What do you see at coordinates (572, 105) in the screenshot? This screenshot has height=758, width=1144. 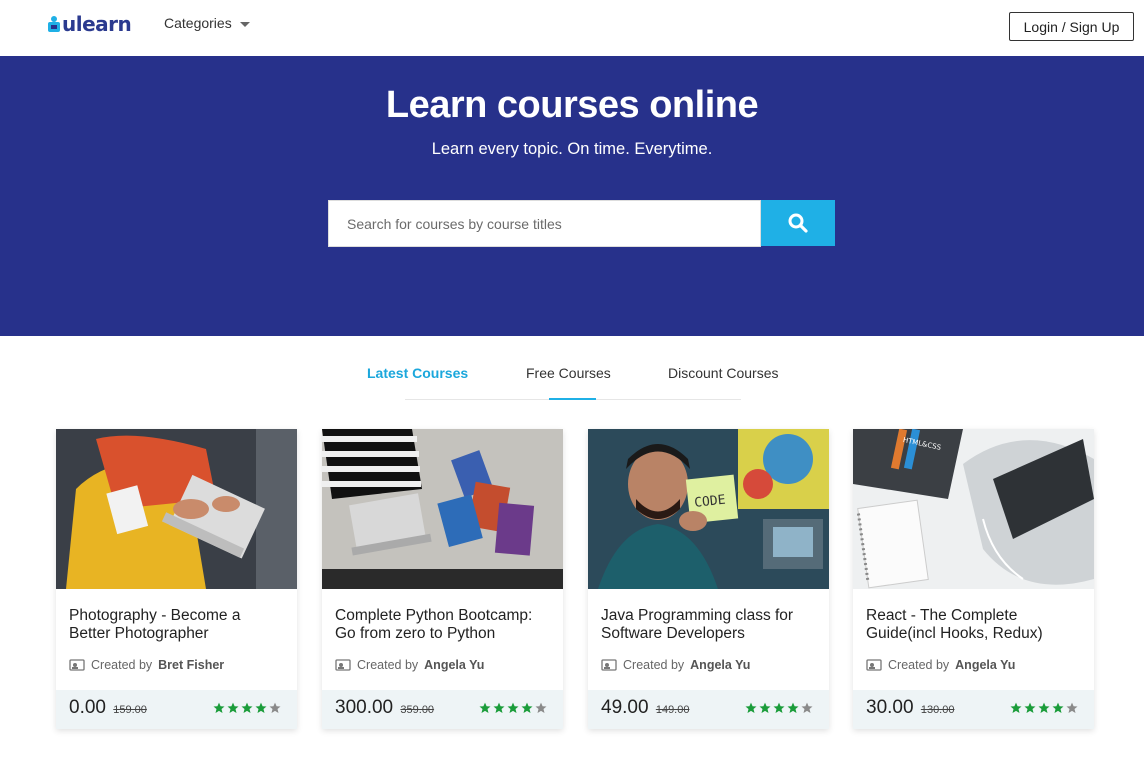 I see `hero-title: Learn courses online` at bounding box center [572, 105].